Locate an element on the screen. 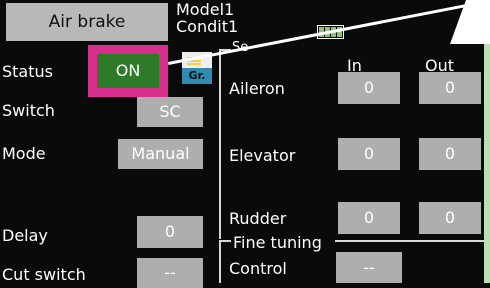 The width and height of the screenshot is (490, 288). model-info: Model1 Condit1 is located at coordinates (207, 18).